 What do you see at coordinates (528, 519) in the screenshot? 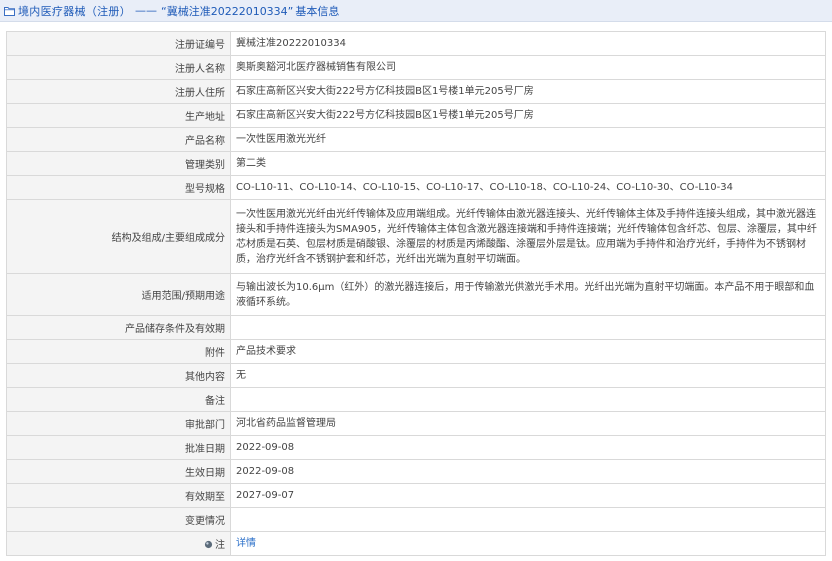
I see `change-history-value` at bounding box center [528, 519].